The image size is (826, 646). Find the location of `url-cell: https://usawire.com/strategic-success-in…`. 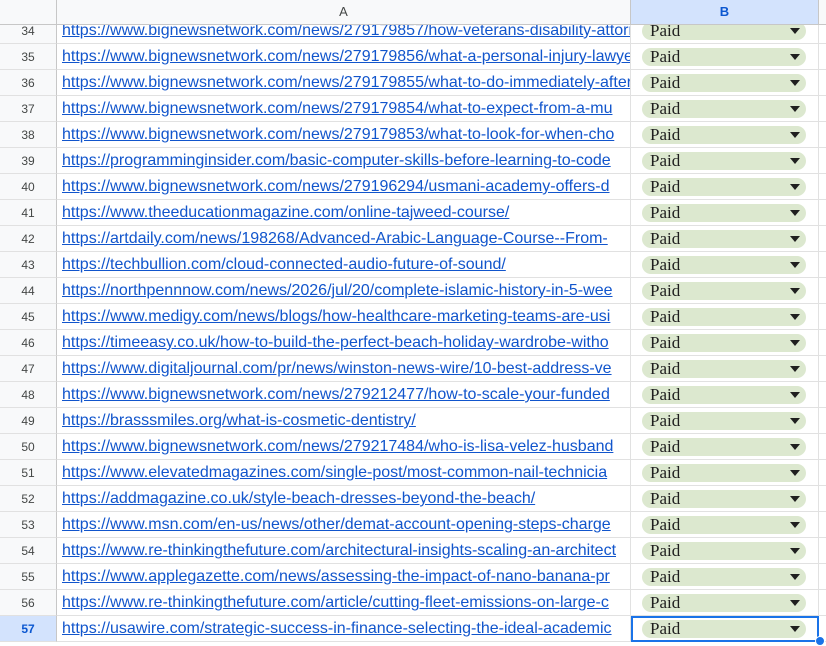

url-cell: https://usawire.com/strategic-success-in… is located at coordinates (344, 629).